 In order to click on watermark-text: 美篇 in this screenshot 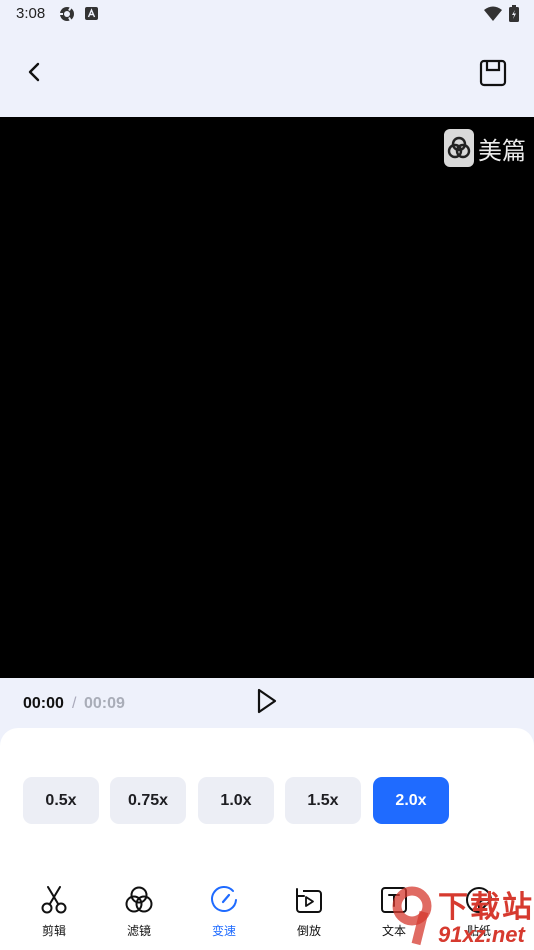, I will do `click(502, 150)`.